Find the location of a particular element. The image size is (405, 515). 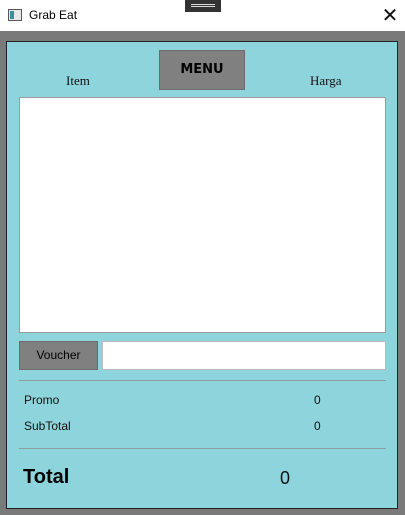

harga-column-header: Harga is located at coordinates (326, 80).